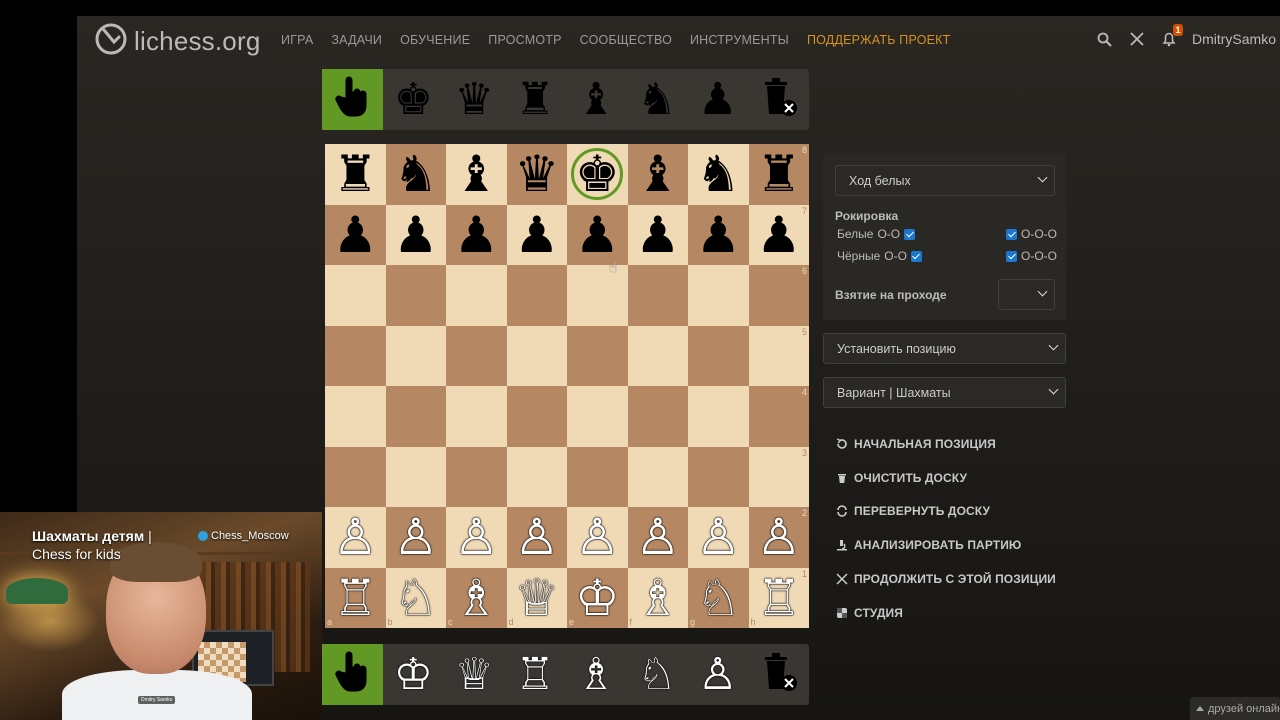  What do you see at coordinates (739, 40) in the screenshot?
I see `nav-tools: ИНСТРУМЕНТЫ` at bounding box center [739, 40].